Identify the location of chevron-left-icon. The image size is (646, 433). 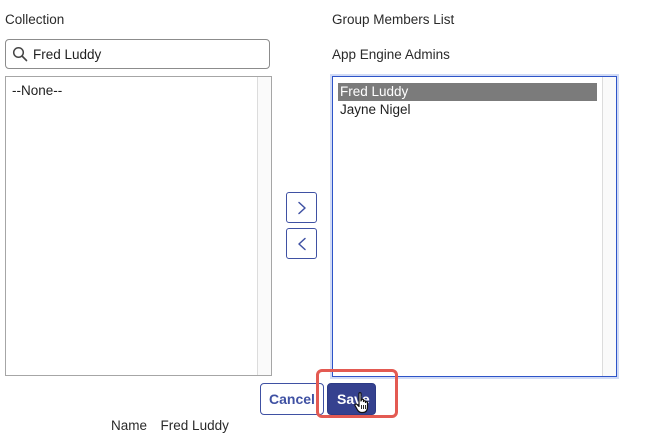
(301, 243).